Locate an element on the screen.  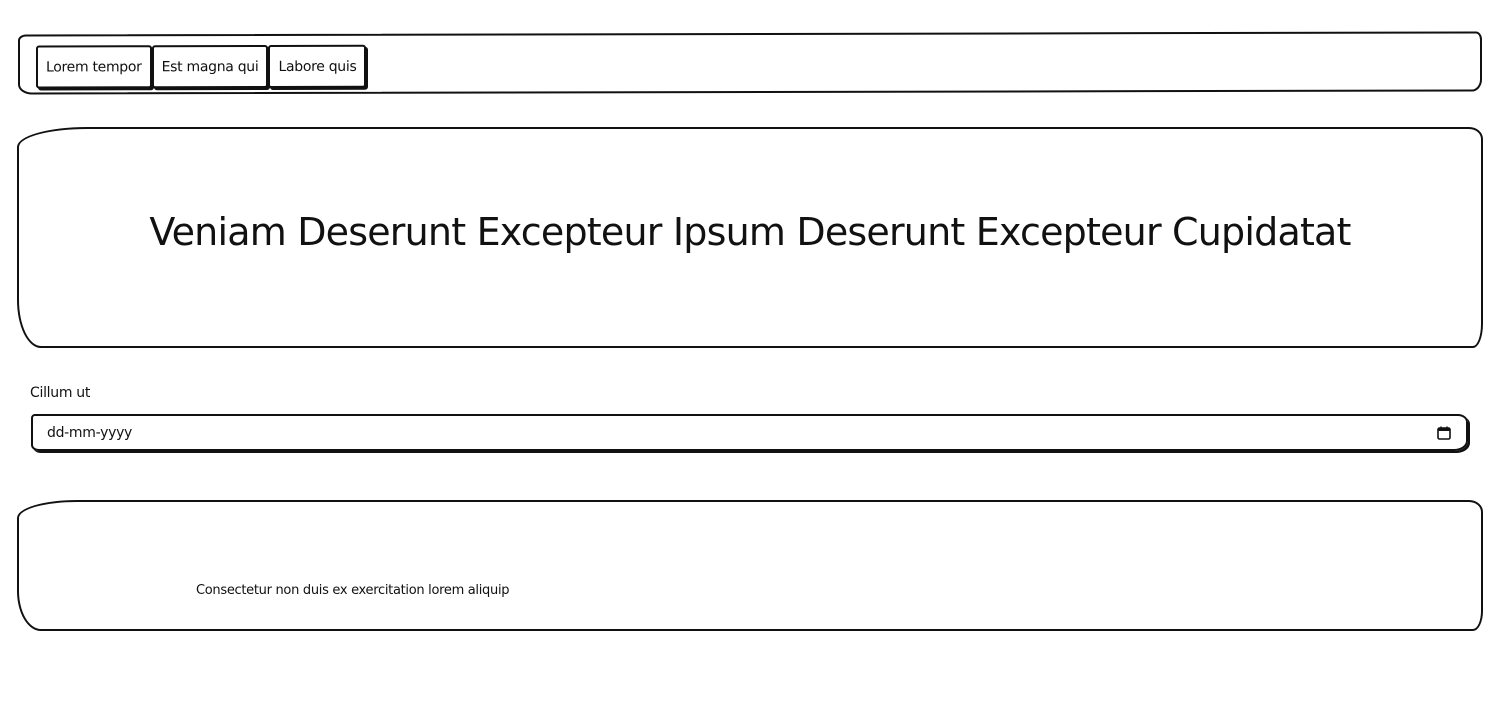
tab-lorem-tempor: Lorem tempor is located at coordinates (94, 67).